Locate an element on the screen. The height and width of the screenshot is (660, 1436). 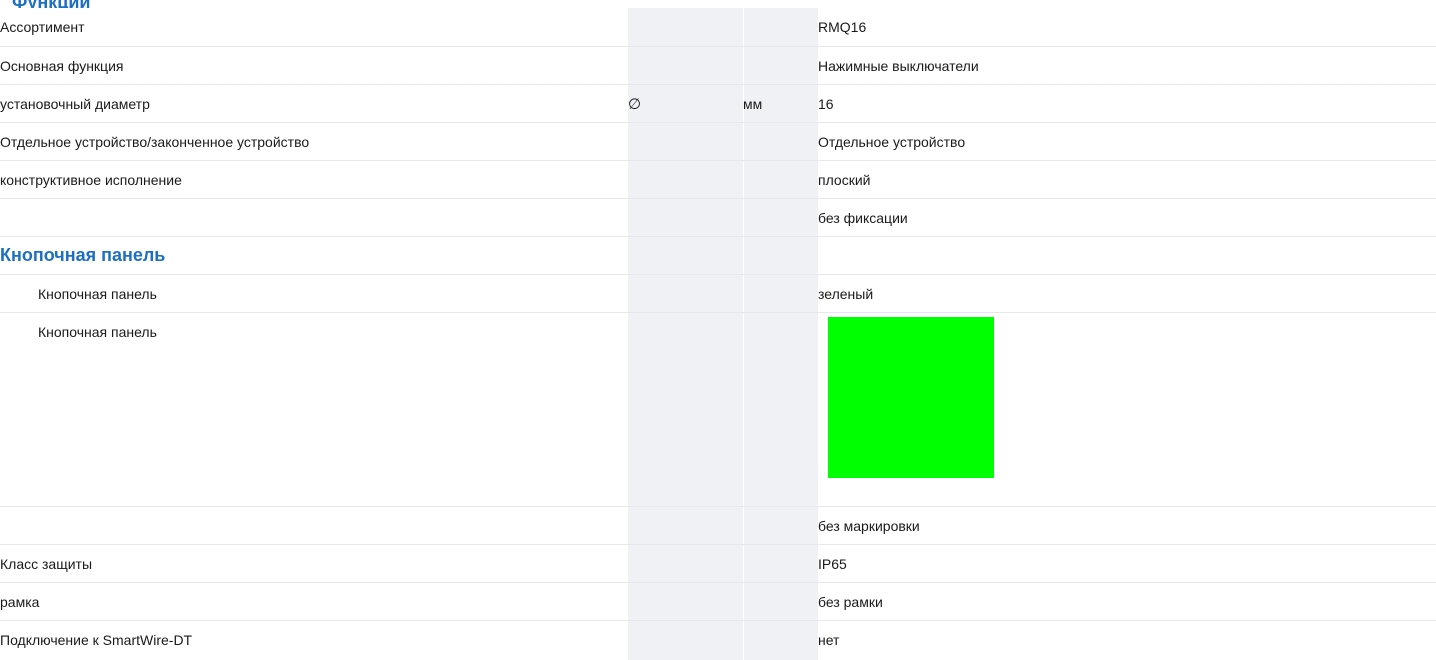
table-row: конструктивное исполнение плоский is located at coordinates (718, 179).